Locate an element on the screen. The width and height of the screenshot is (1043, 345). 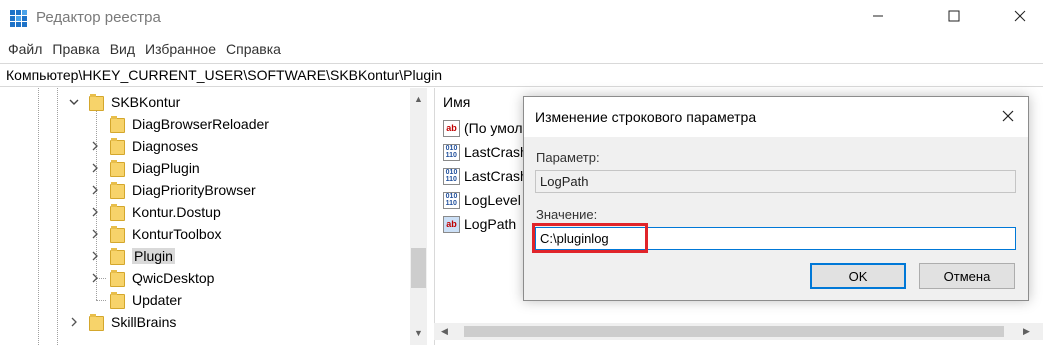
window-title: Редактор реестра is located at coordinates (98, 17).